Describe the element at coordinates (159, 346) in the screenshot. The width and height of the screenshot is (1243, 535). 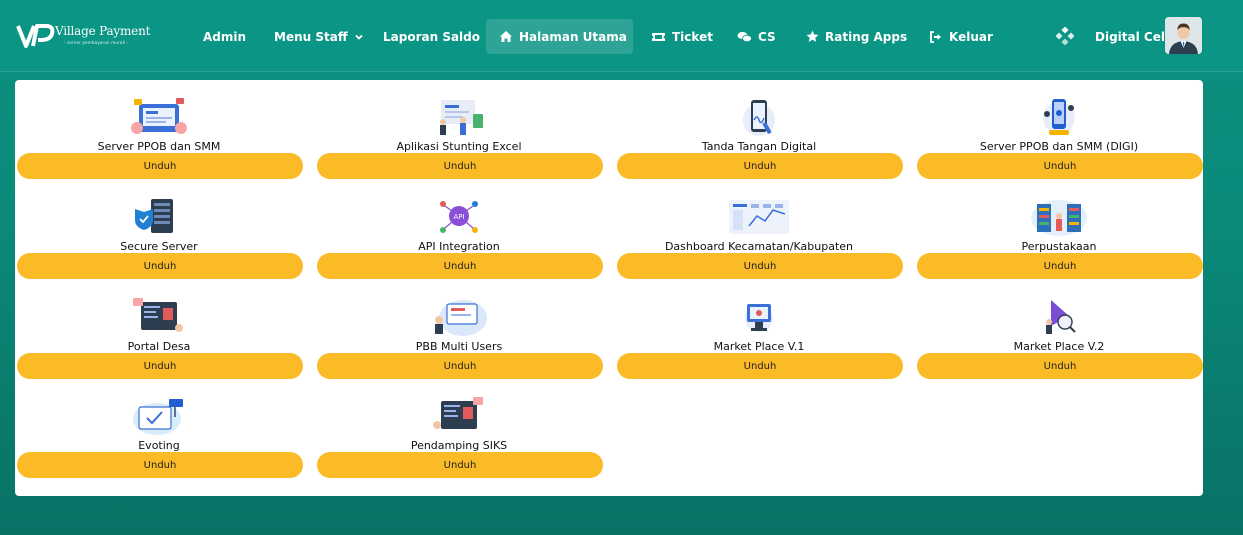
I see `app-title: Portal Desa` at that location.